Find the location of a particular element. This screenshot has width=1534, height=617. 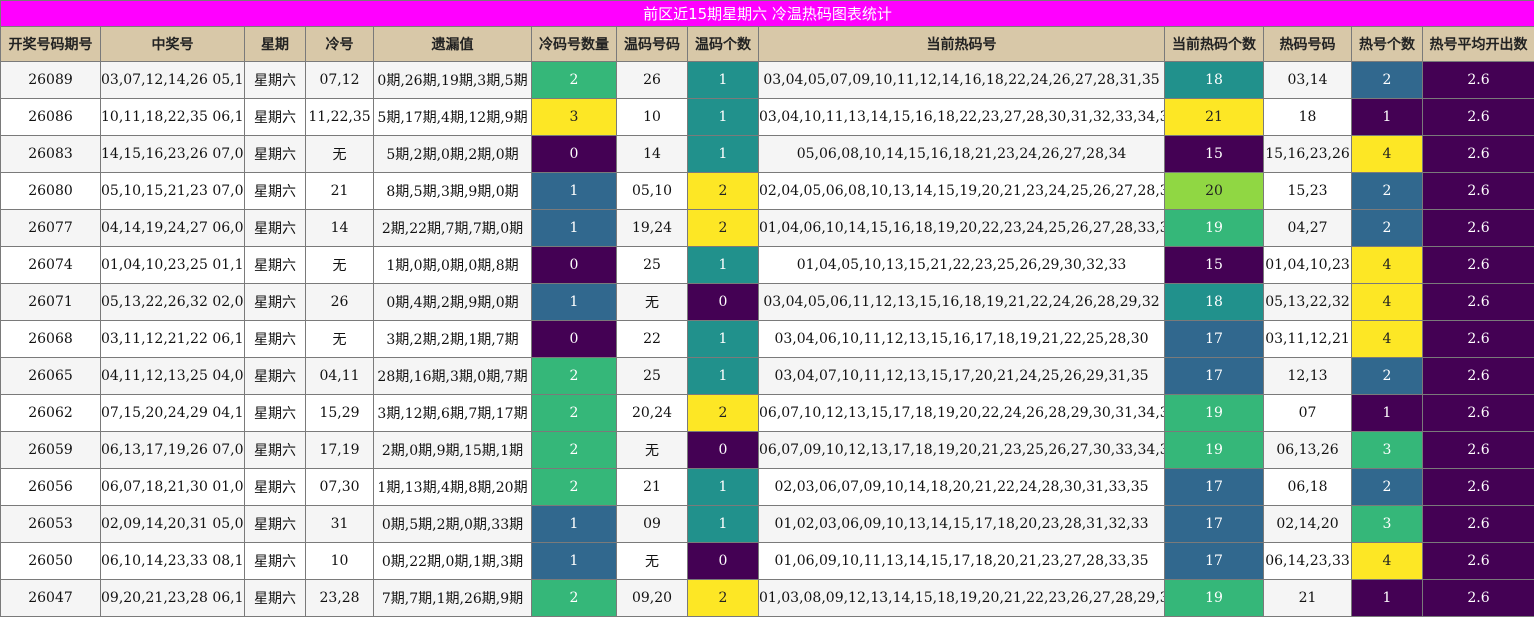

cell-hot-hit: 06,14,23,33 is located at coordinates (1307, 561).